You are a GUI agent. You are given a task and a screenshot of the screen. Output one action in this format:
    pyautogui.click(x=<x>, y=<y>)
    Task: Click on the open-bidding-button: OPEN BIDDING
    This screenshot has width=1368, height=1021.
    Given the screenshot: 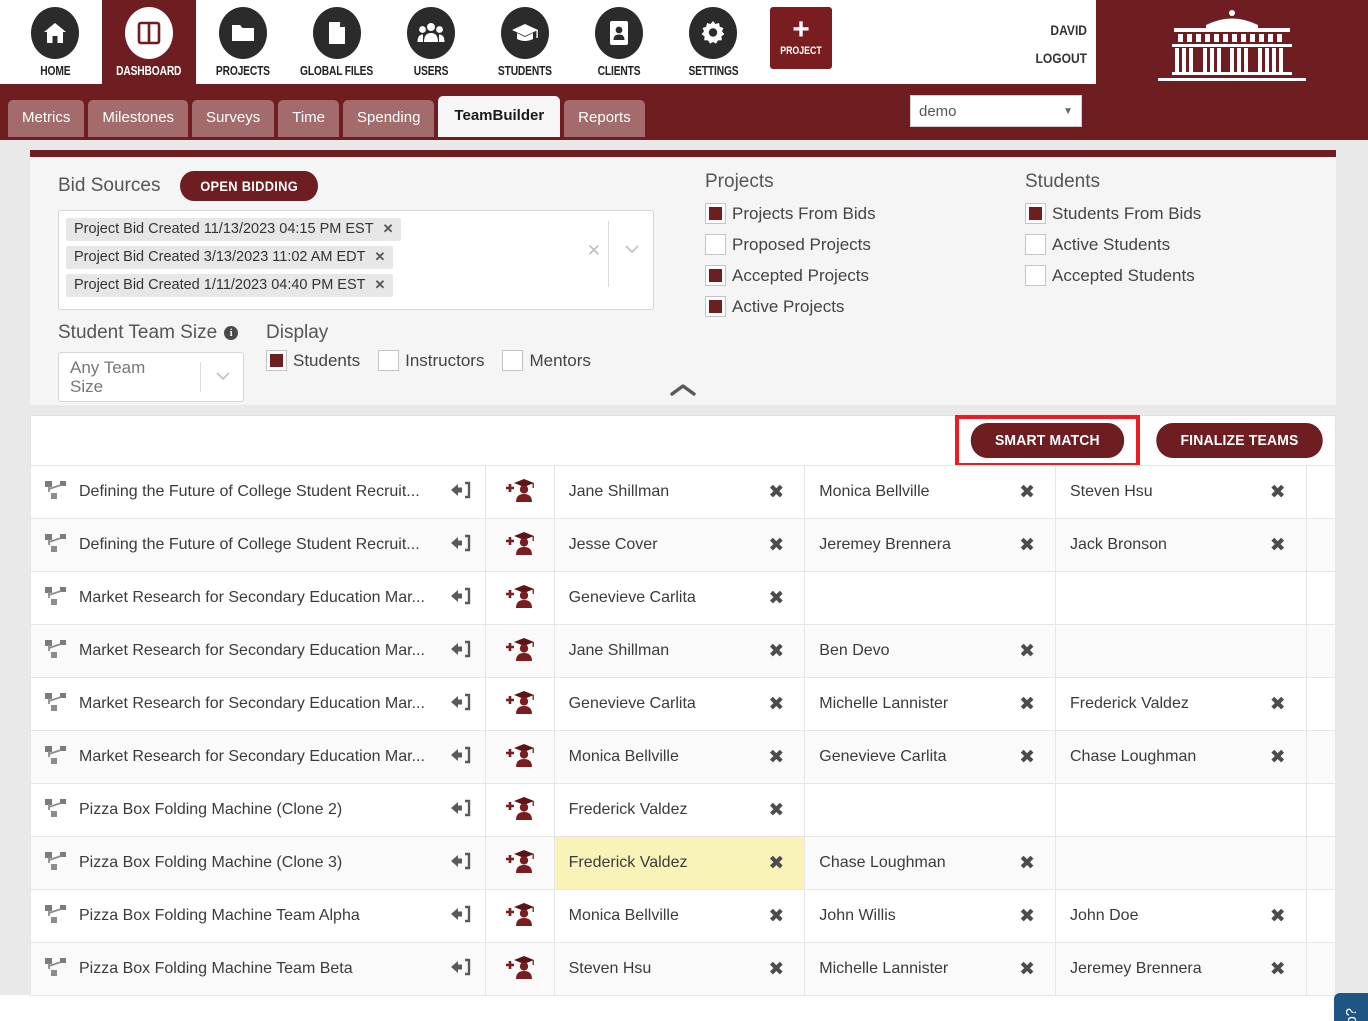 What is the action you would take?
    pyautogui.click(x=249, y=186)
    